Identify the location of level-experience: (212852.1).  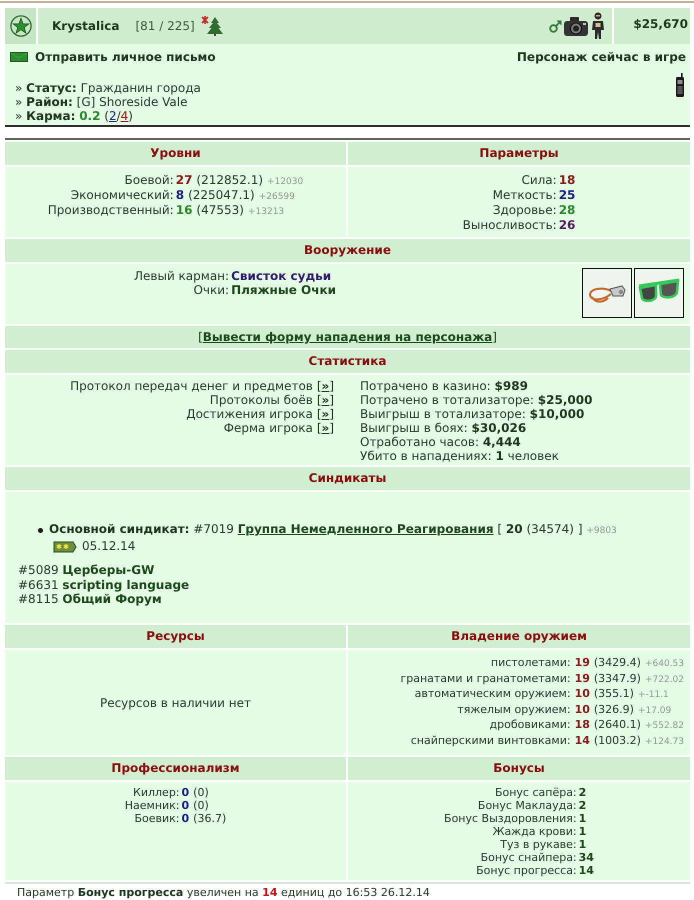
(230, 180).